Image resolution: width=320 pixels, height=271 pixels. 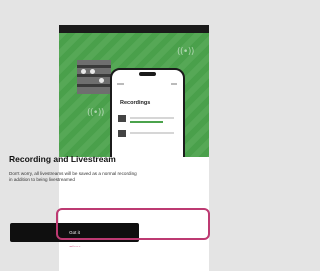 I want to click on close-link: Close, so click(x=75, y=246).